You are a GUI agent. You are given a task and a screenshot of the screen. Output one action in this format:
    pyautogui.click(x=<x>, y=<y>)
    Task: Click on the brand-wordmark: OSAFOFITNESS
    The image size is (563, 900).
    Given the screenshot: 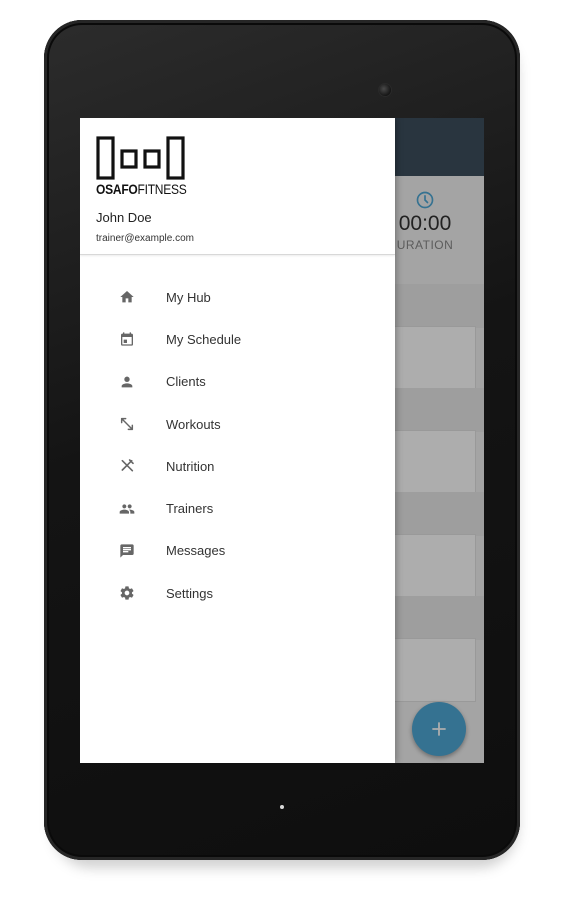 What is the action you would take?
    pyautogui.click(x=141, y=189)
    